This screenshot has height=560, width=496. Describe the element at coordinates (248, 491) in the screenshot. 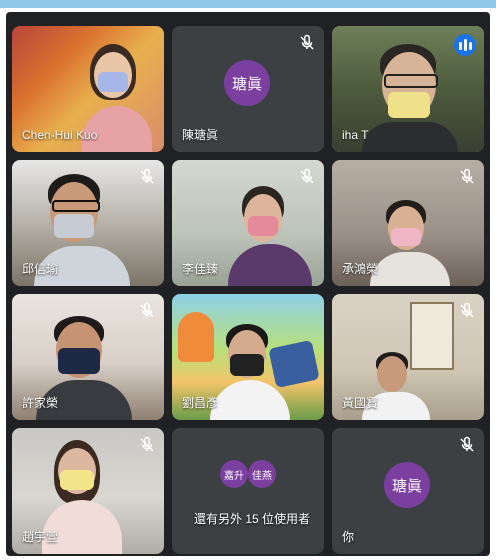

I see `others-tile: 嘉升 佳燕 還有另外 15 位使用者` at that location.